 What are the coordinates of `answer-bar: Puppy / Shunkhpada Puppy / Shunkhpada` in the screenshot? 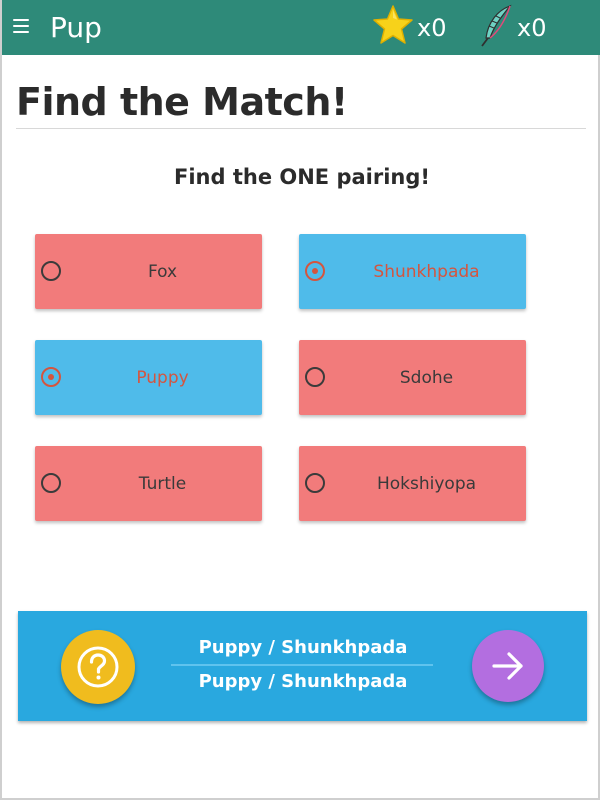 It's located at (302, 666).